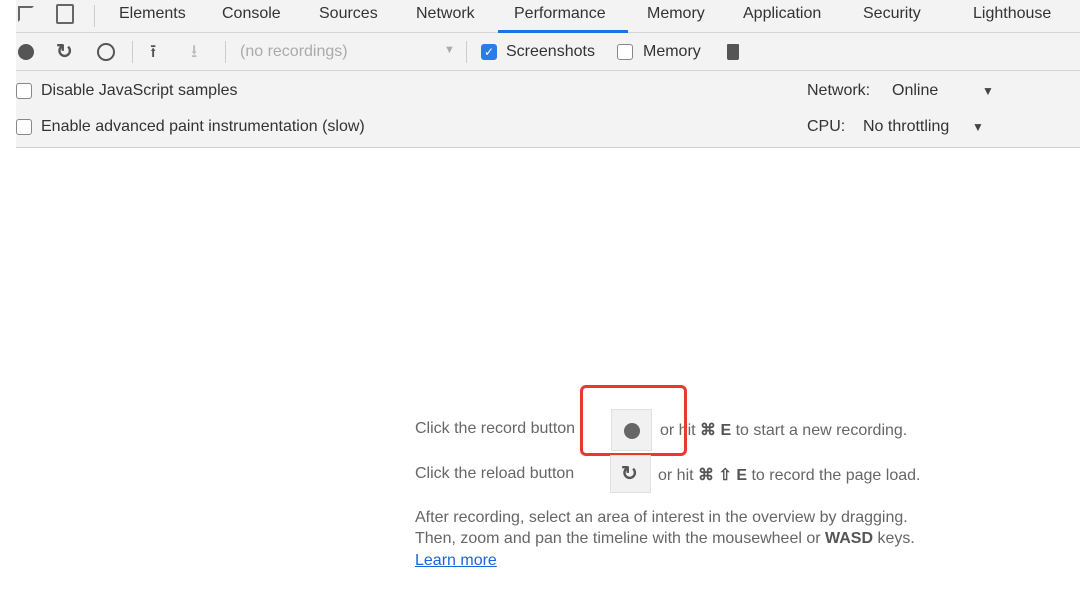 The image size is (1080, 602). Describe the element at coordinates (139, 90) in the screenshot. I see `disable-js-samples-label: Disable JavaScript samples` at that location.